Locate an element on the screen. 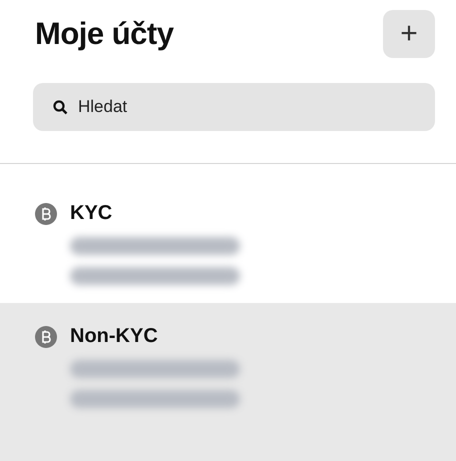 The width and height of the screenshot is (456, 461). add-button: + is located at coordinates (409, 34).